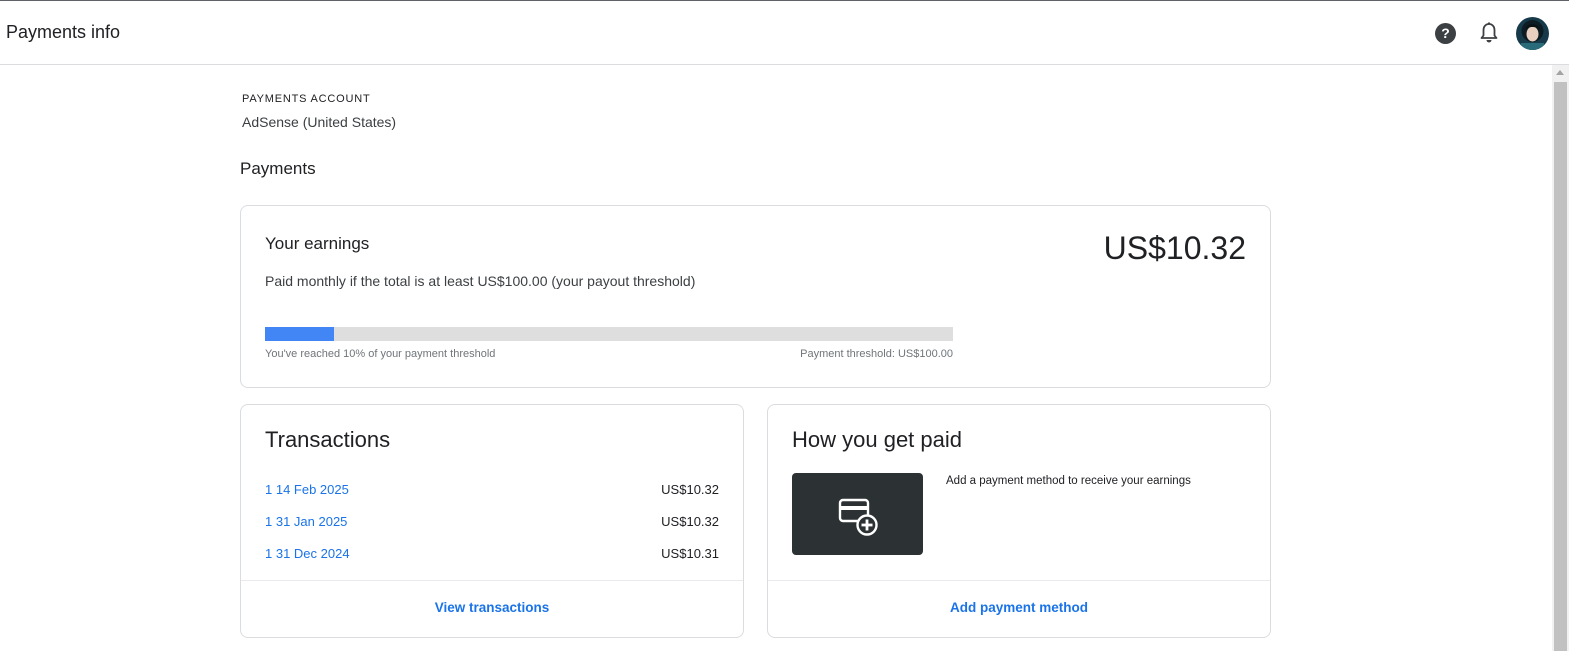 The height and width of the screenshot is (651, 1569). Describe the element at coordinates (306, 521) in the screenshot. I see `transaction-date-link: 1 31 Jan 2025` at that location.